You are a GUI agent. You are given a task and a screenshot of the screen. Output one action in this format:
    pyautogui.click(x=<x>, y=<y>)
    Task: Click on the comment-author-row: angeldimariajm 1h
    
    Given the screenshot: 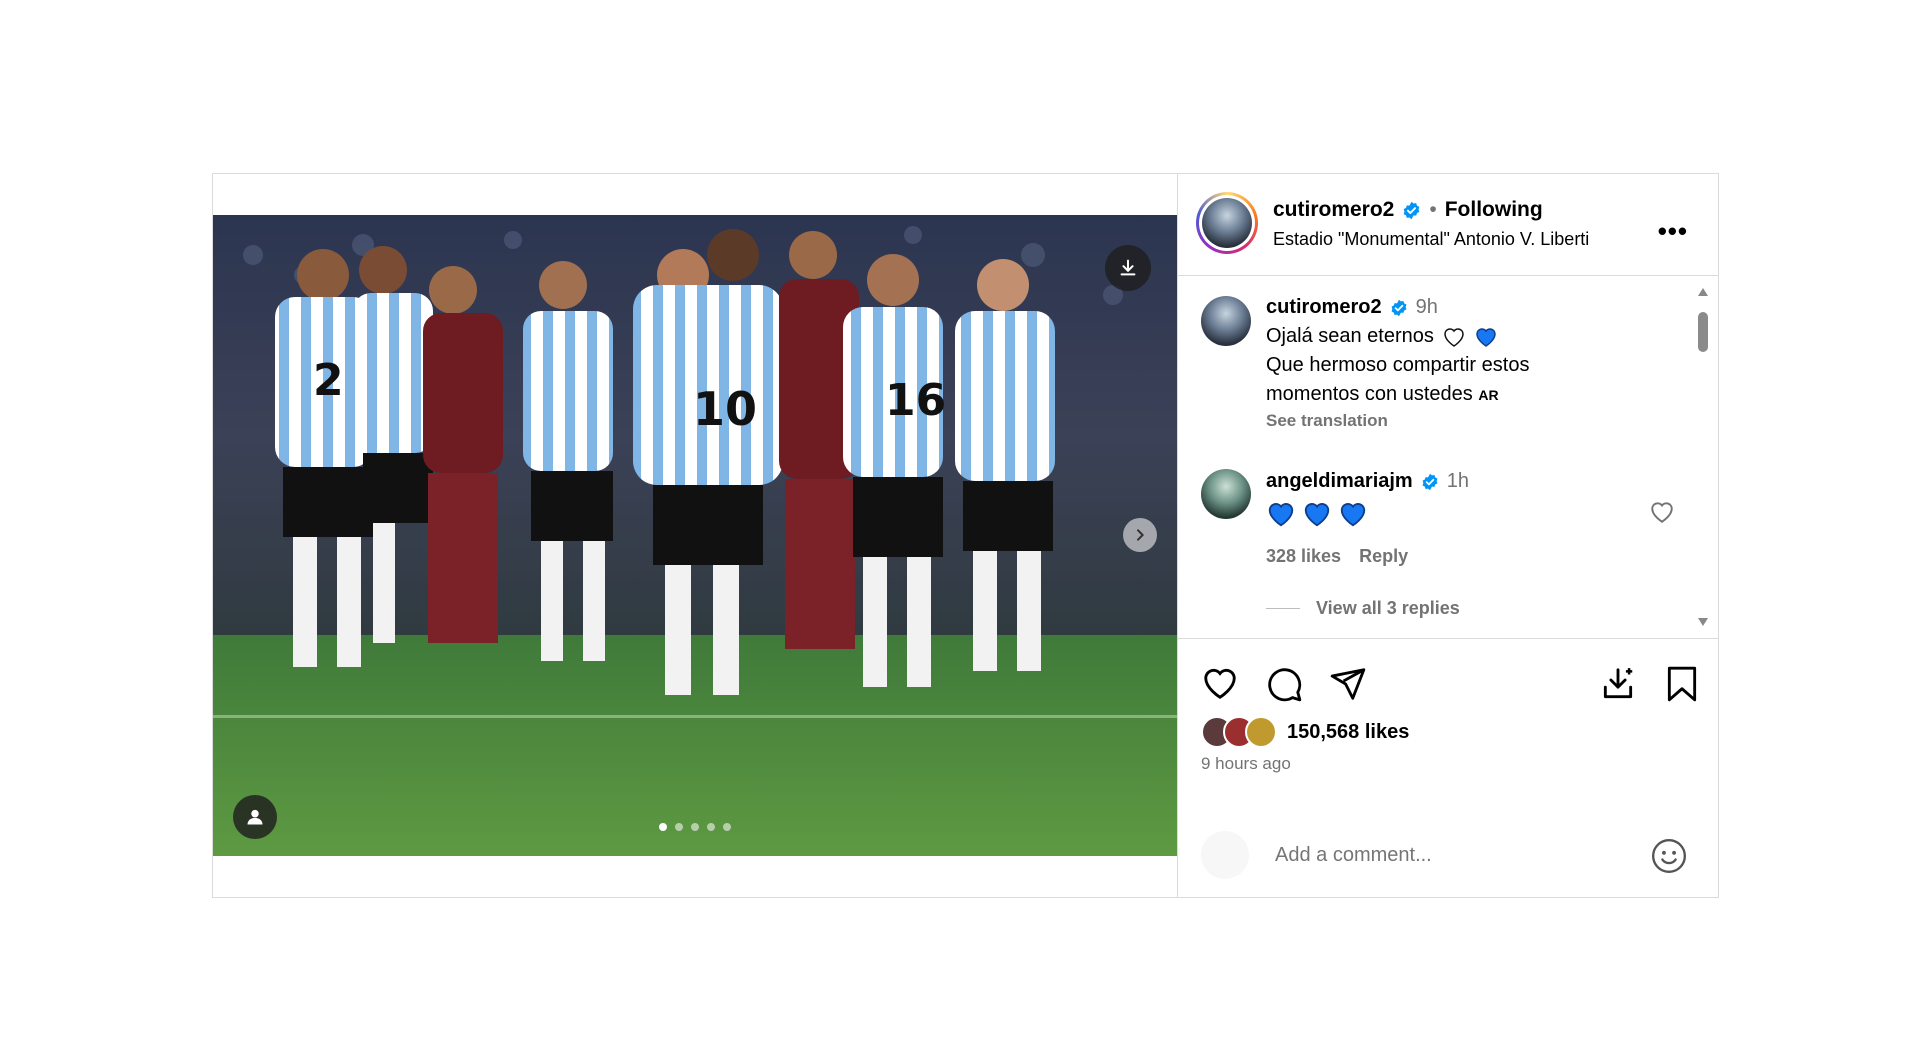 What is the action you would take?
    pyautogui.click(x=1367, y=481)
    